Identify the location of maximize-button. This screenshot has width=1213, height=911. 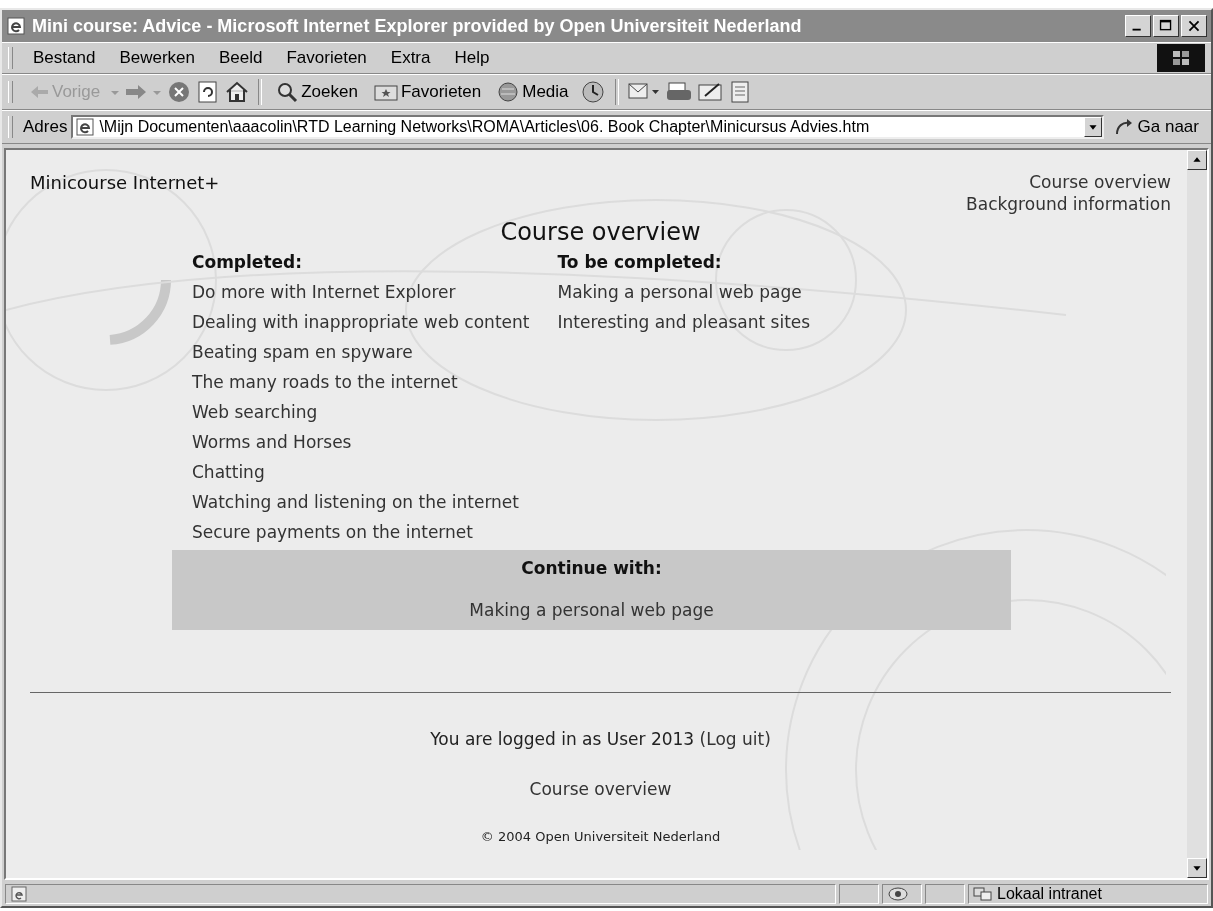
(1166, 26).